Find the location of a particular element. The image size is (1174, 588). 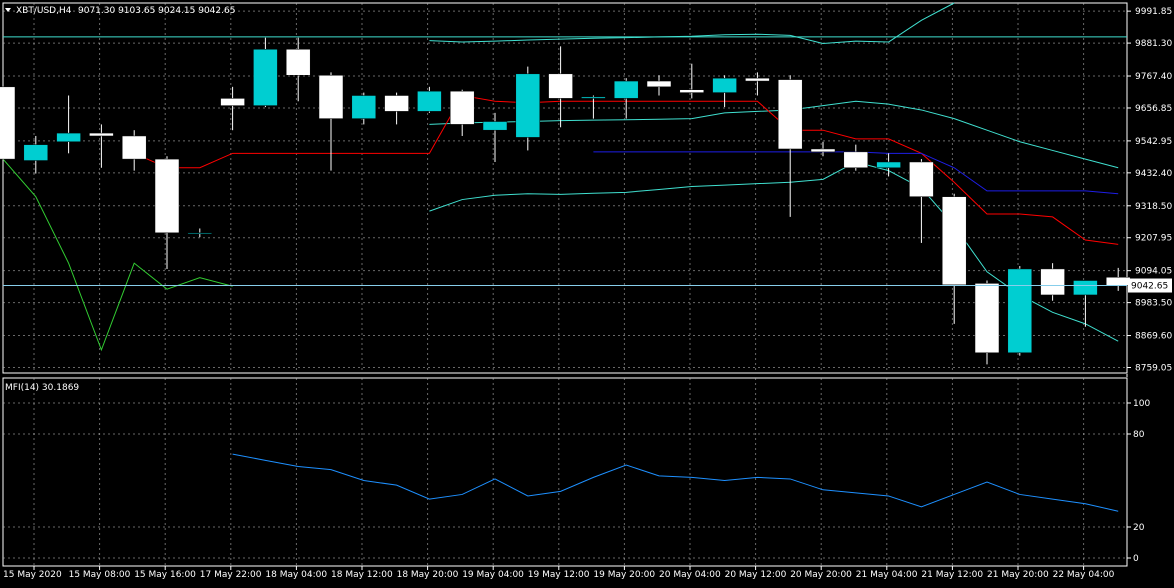

x-tick-label: 19 May 04:00 is located at coordinates (493, 575).